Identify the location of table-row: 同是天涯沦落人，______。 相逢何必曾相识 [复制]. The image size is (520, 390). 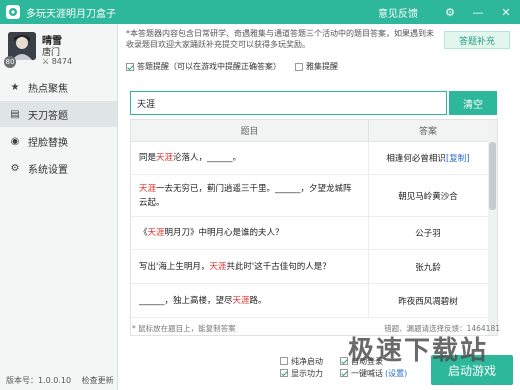
(314, 158).